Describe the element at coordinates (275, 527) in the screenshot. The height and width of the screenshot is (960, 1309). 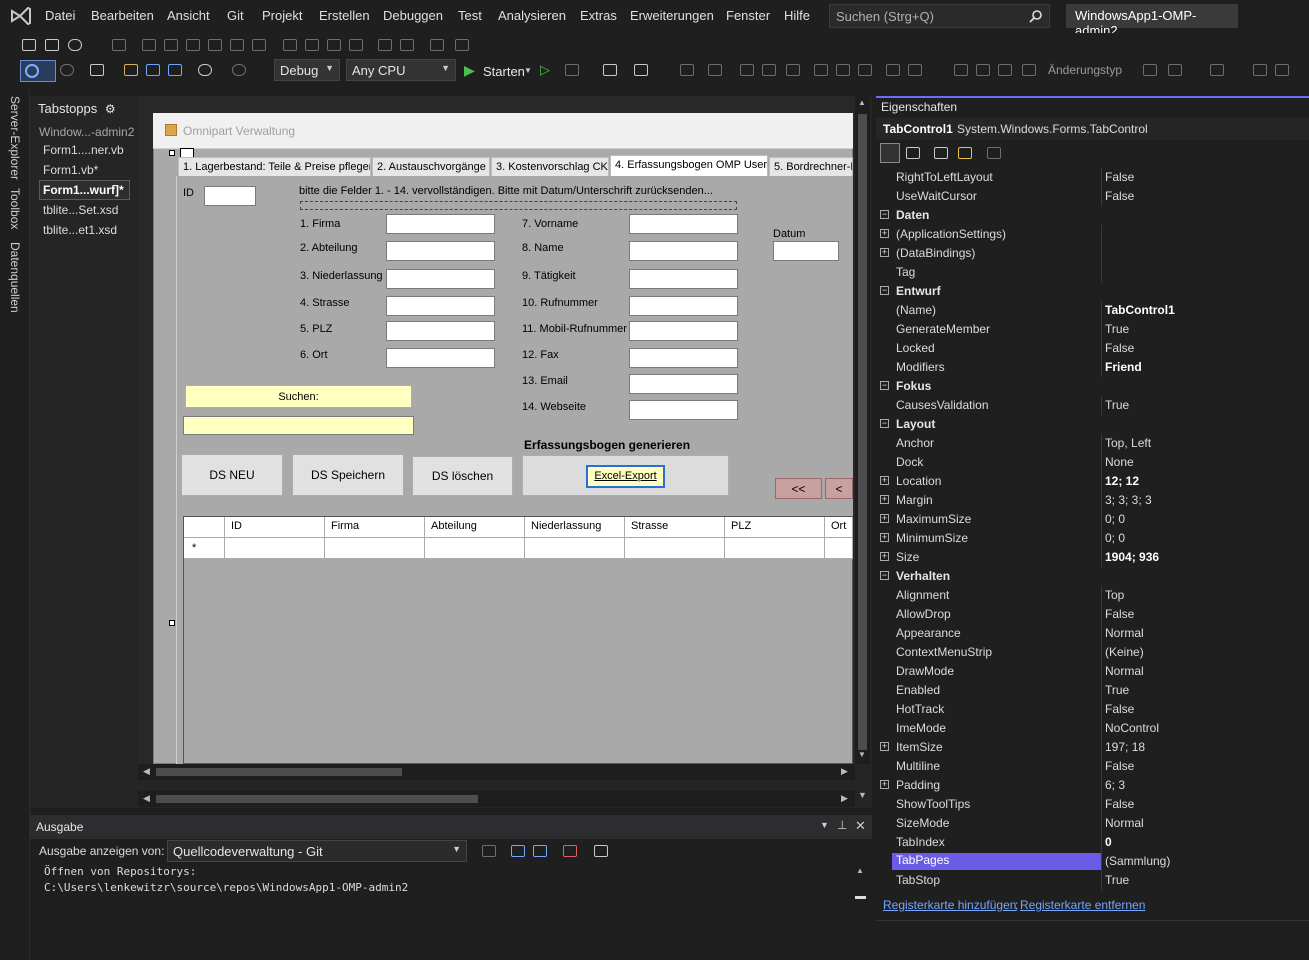
I see `grid-column-header: ID` at that location.